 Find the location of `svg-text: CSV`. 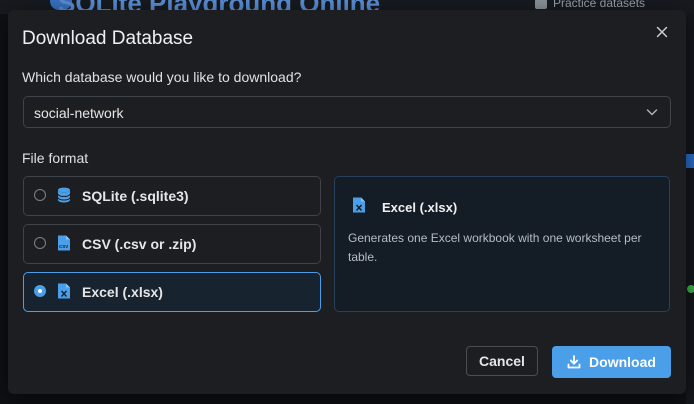

svg-text: CSV is located at coordinates (63, 246).